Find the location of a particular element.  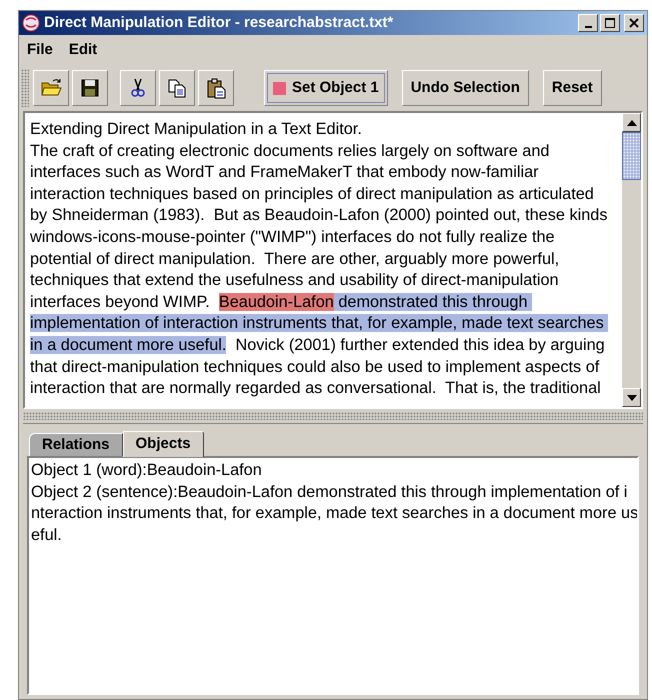

clipboard-button is located at coordinates (216, 88).